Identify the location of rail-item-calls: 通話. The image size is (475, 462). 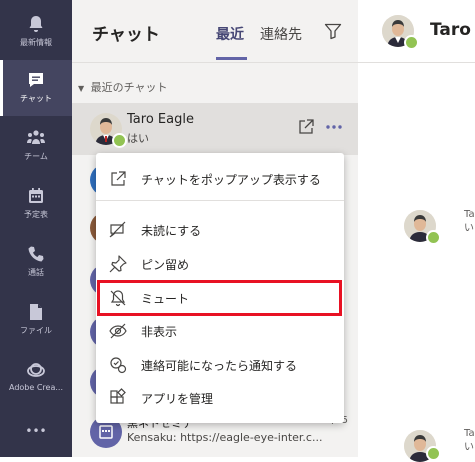
(36, 262).